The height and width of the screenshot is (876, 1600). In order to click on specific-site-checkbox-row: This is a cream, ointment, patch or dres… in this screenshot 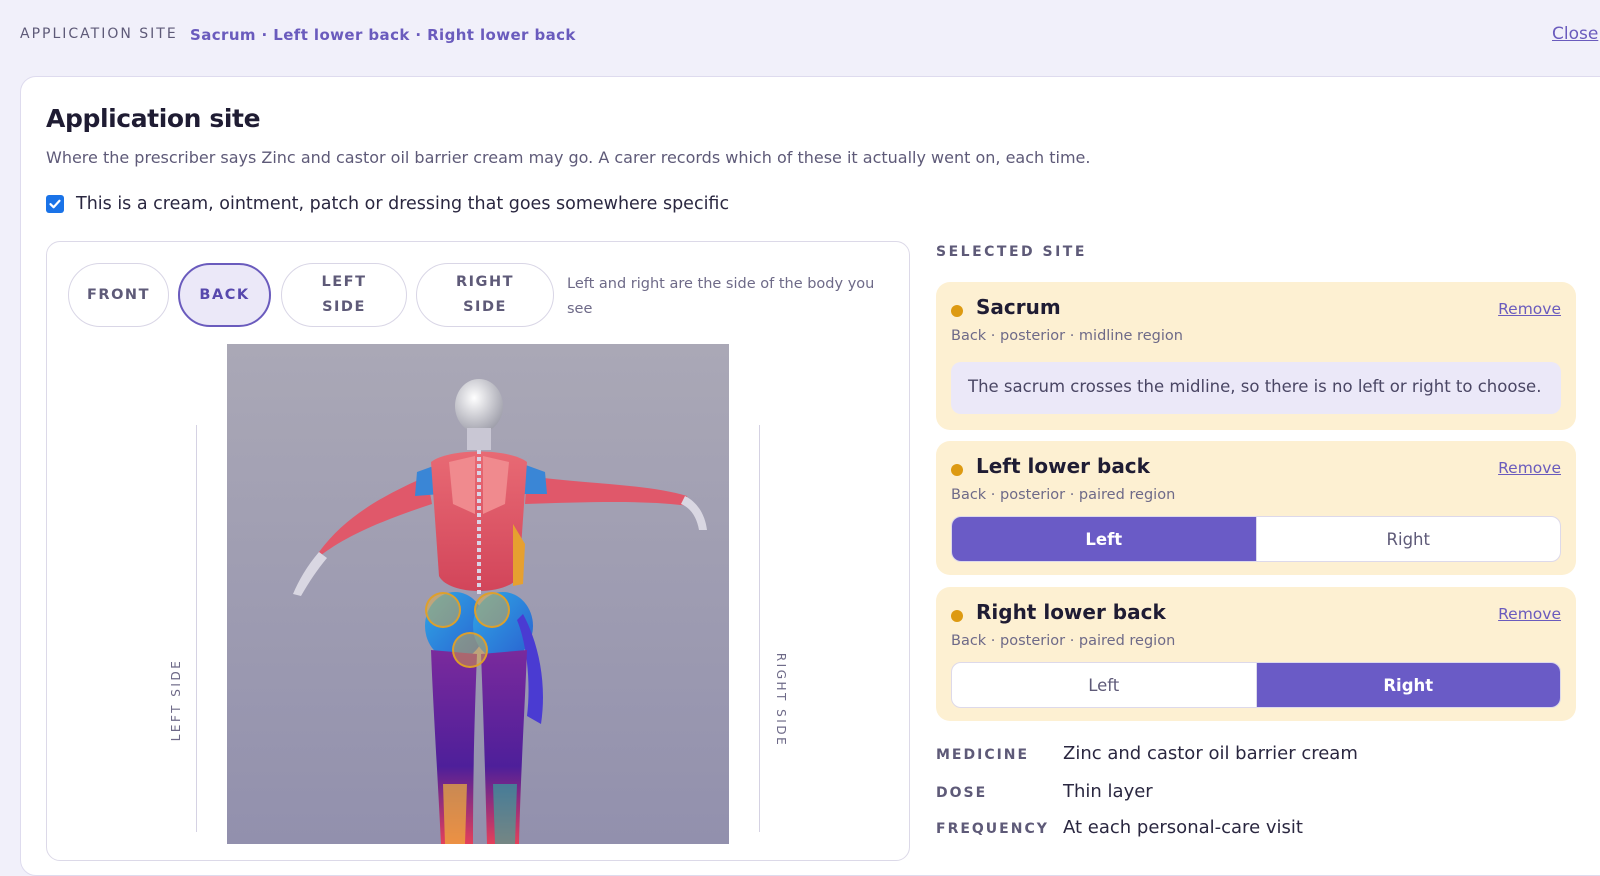, I will do `click(387, 204)`.